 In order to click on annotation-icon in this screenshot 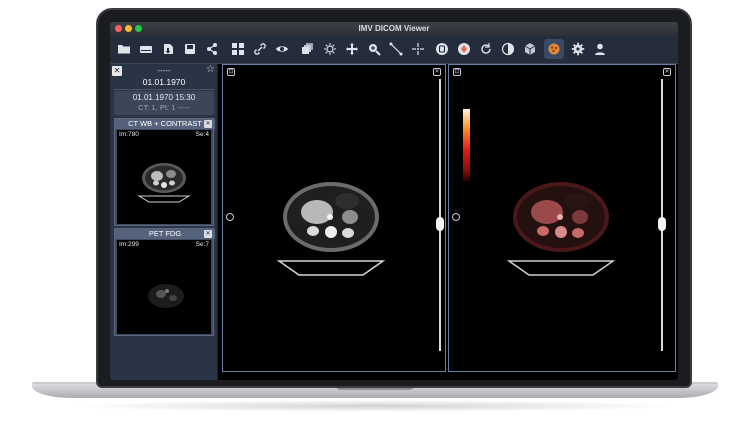, I will do `click(442, 49)`.